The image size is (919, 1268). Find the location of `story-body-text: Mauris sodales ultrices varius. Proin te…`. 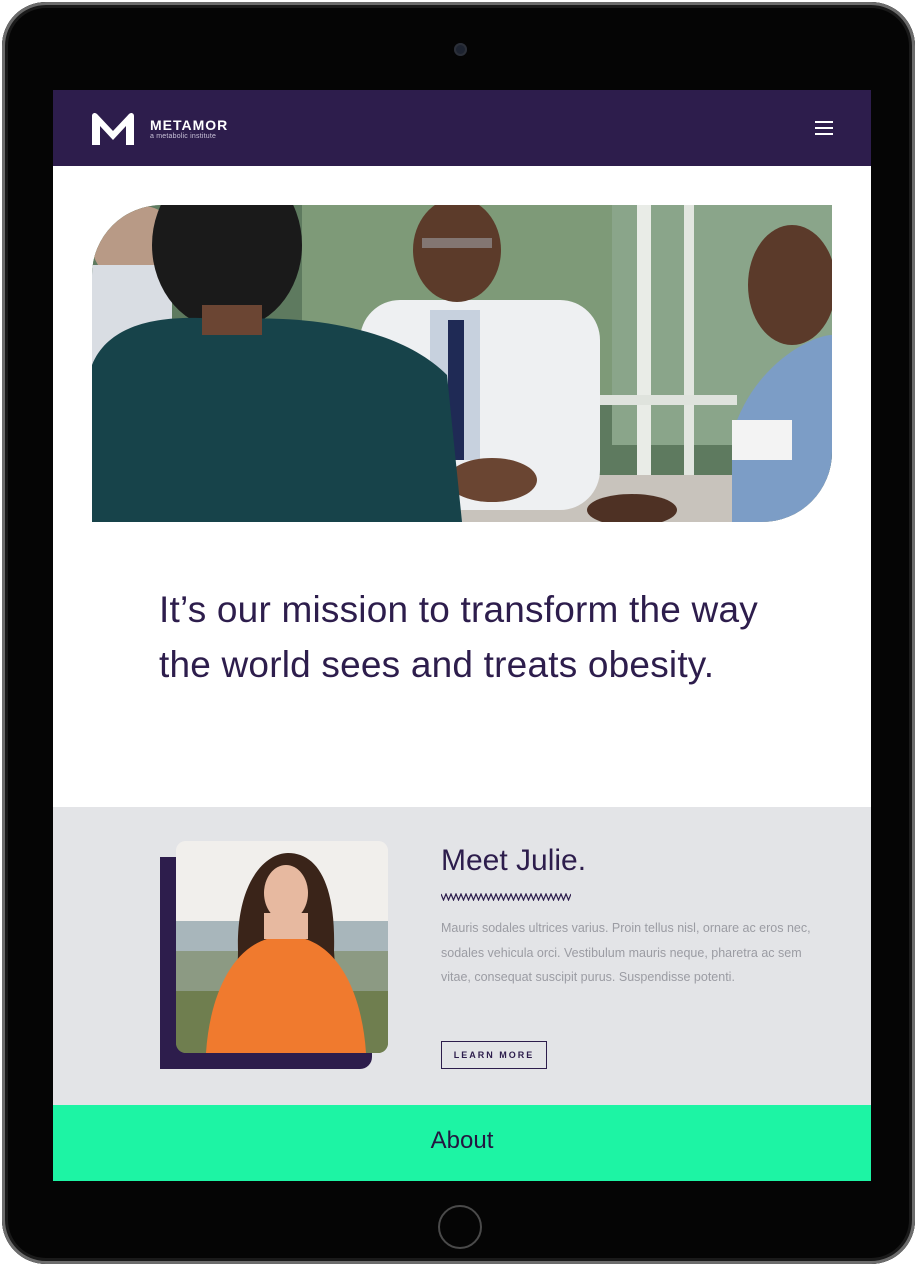

story-body-text: Mauris sodales ultrices varius. Proin te… is located at coordinates (626, 952).